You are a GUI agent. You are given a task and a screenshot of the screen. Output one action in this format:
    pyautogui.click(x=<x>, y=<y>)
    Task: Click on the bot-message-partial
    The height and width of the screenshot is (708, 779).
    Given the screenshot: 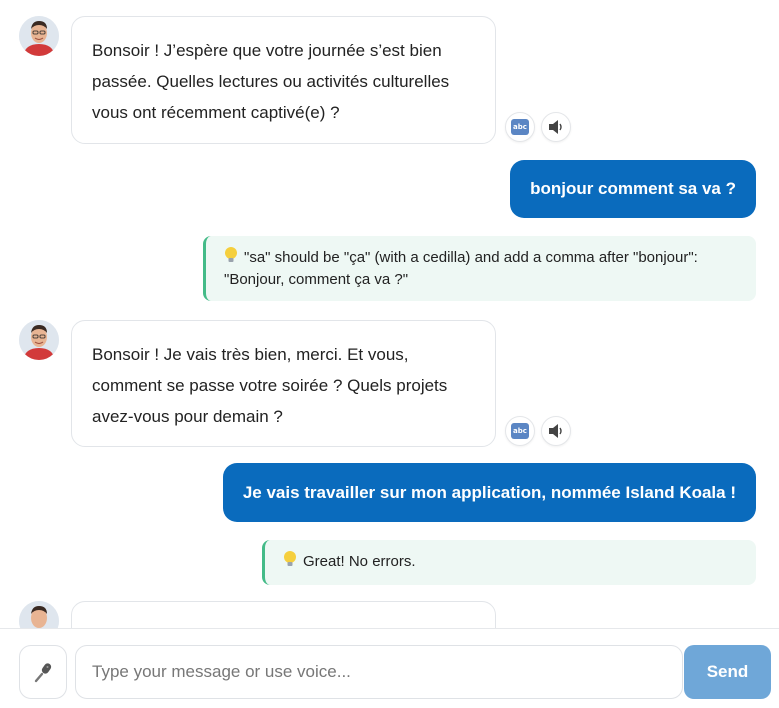 What is the action you would take?
    pyautogui.click(x=283, y=614)
    